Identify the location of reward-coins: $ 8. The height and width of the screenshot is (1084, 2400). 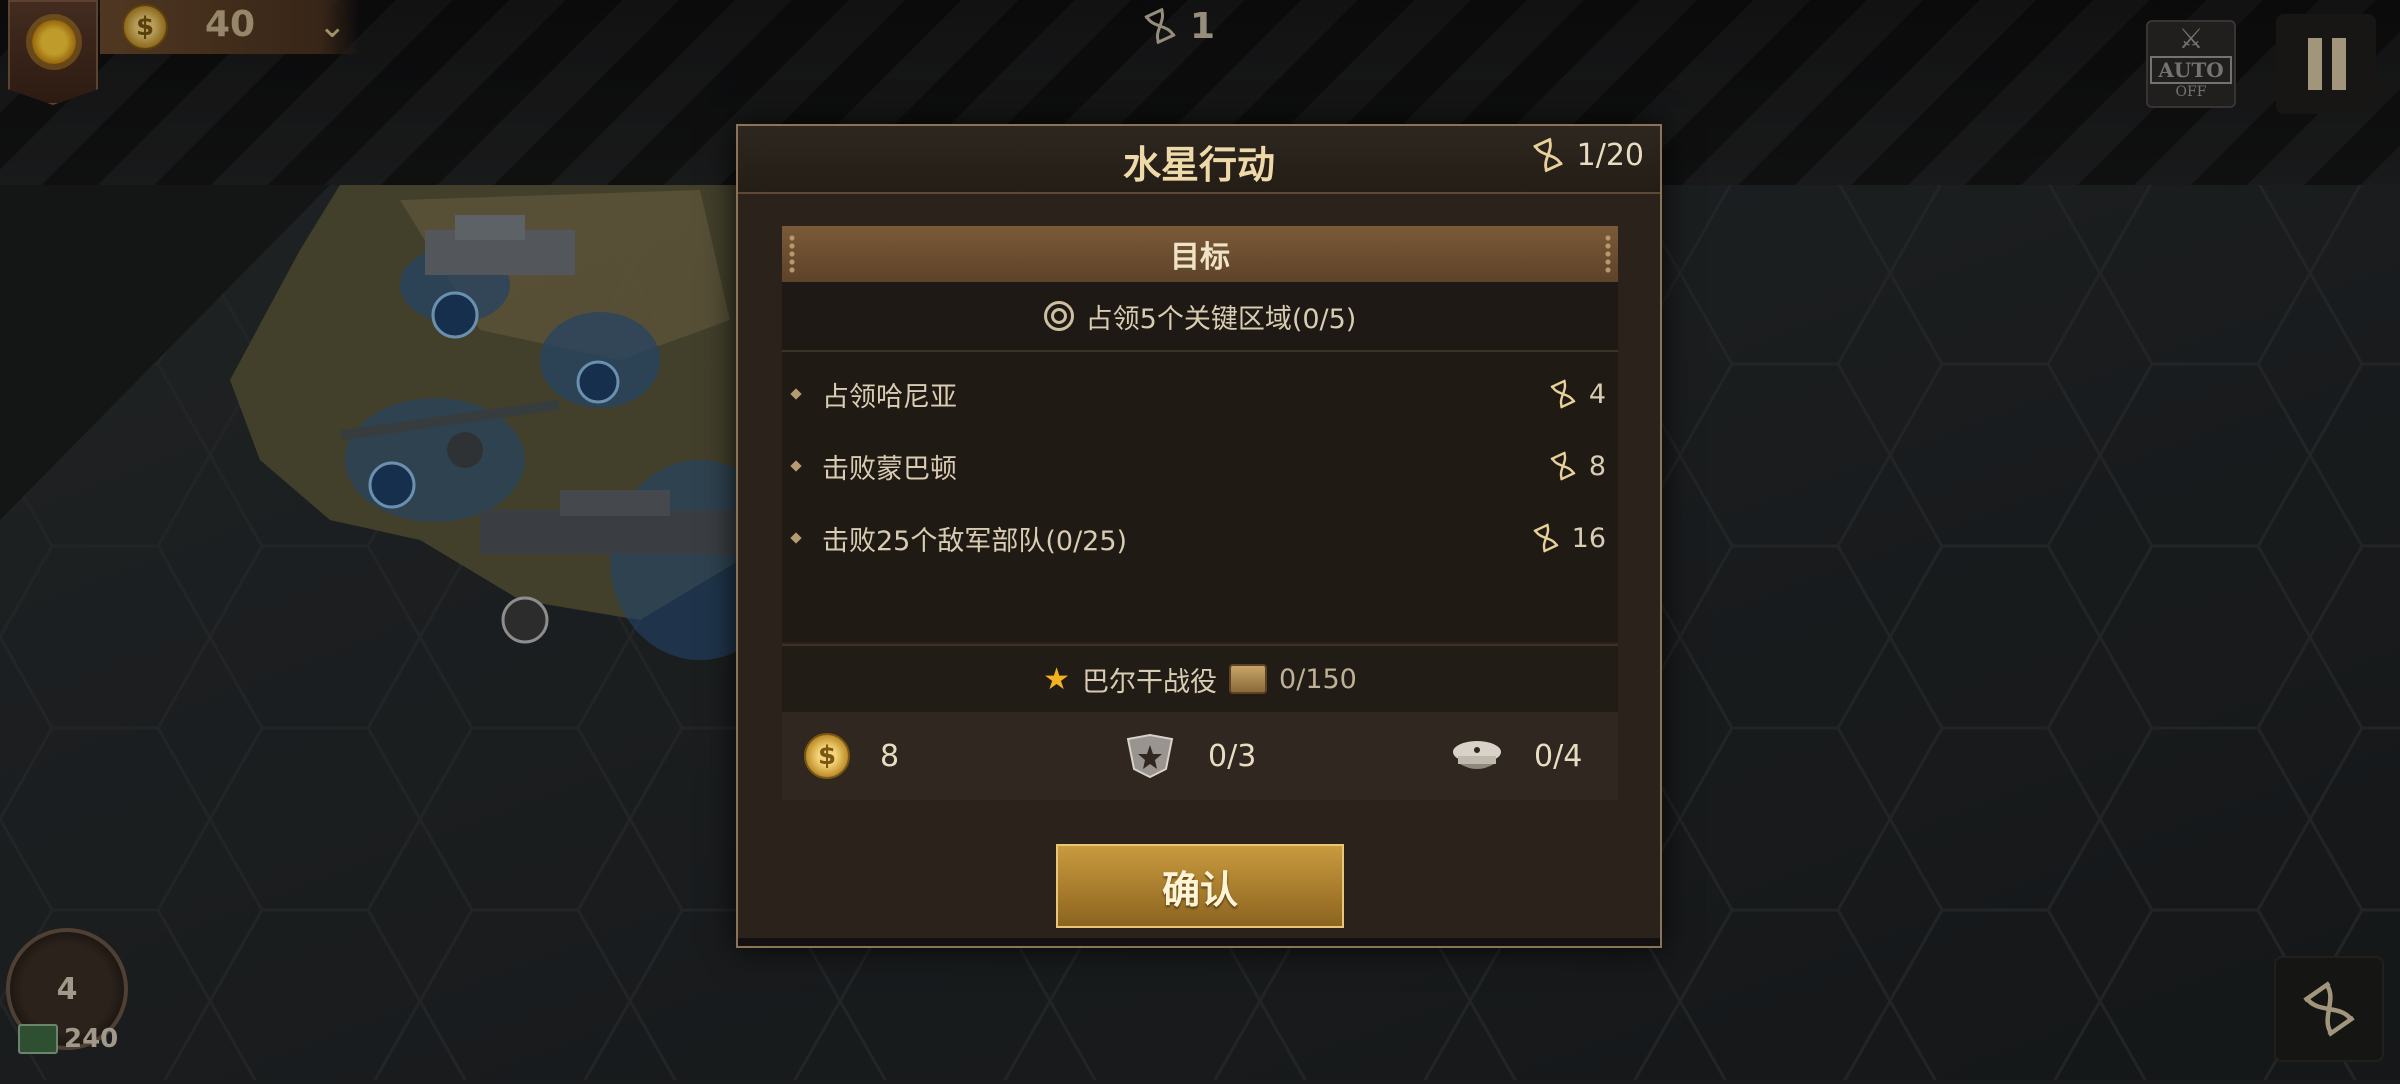
(851, 756).